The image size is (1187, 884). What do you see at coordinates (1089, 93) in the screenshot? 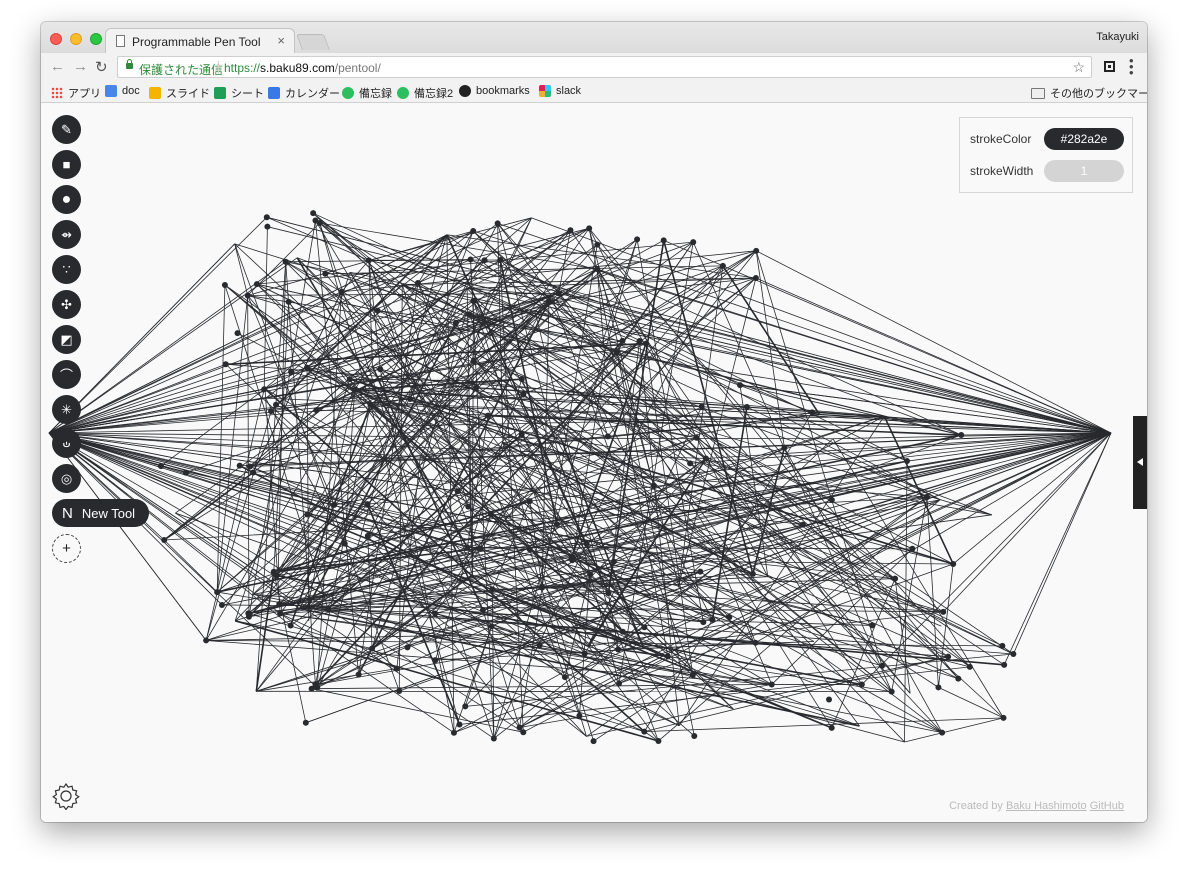
I see `bookmark-other-folder: その他のブックマーク` at bounding box center [1089, 93].